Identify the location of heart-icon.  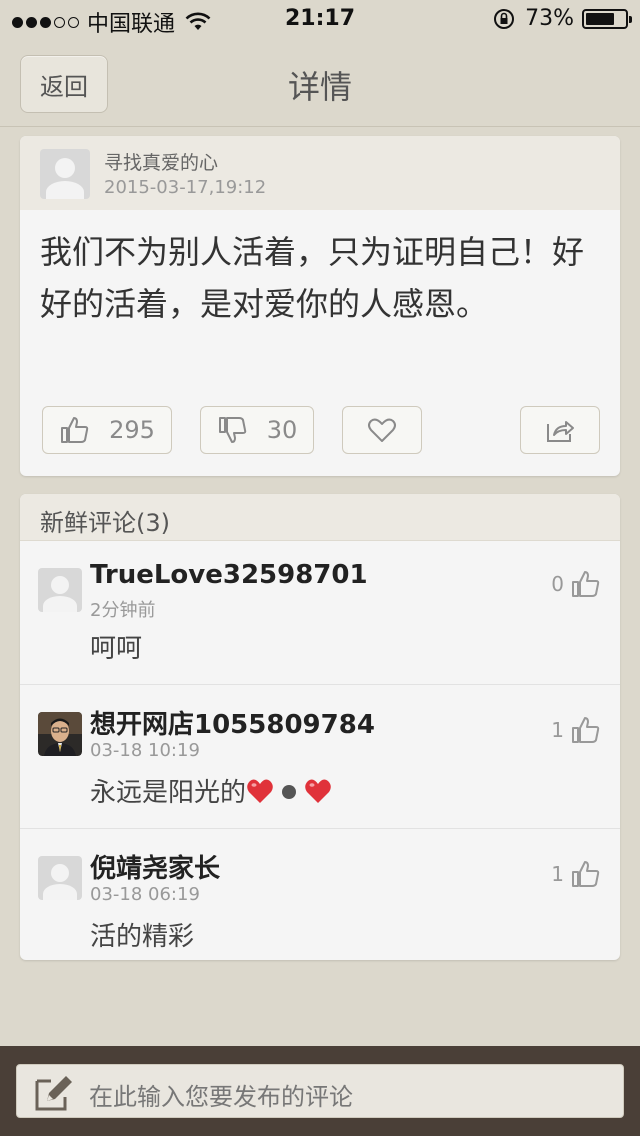
(382, 430).